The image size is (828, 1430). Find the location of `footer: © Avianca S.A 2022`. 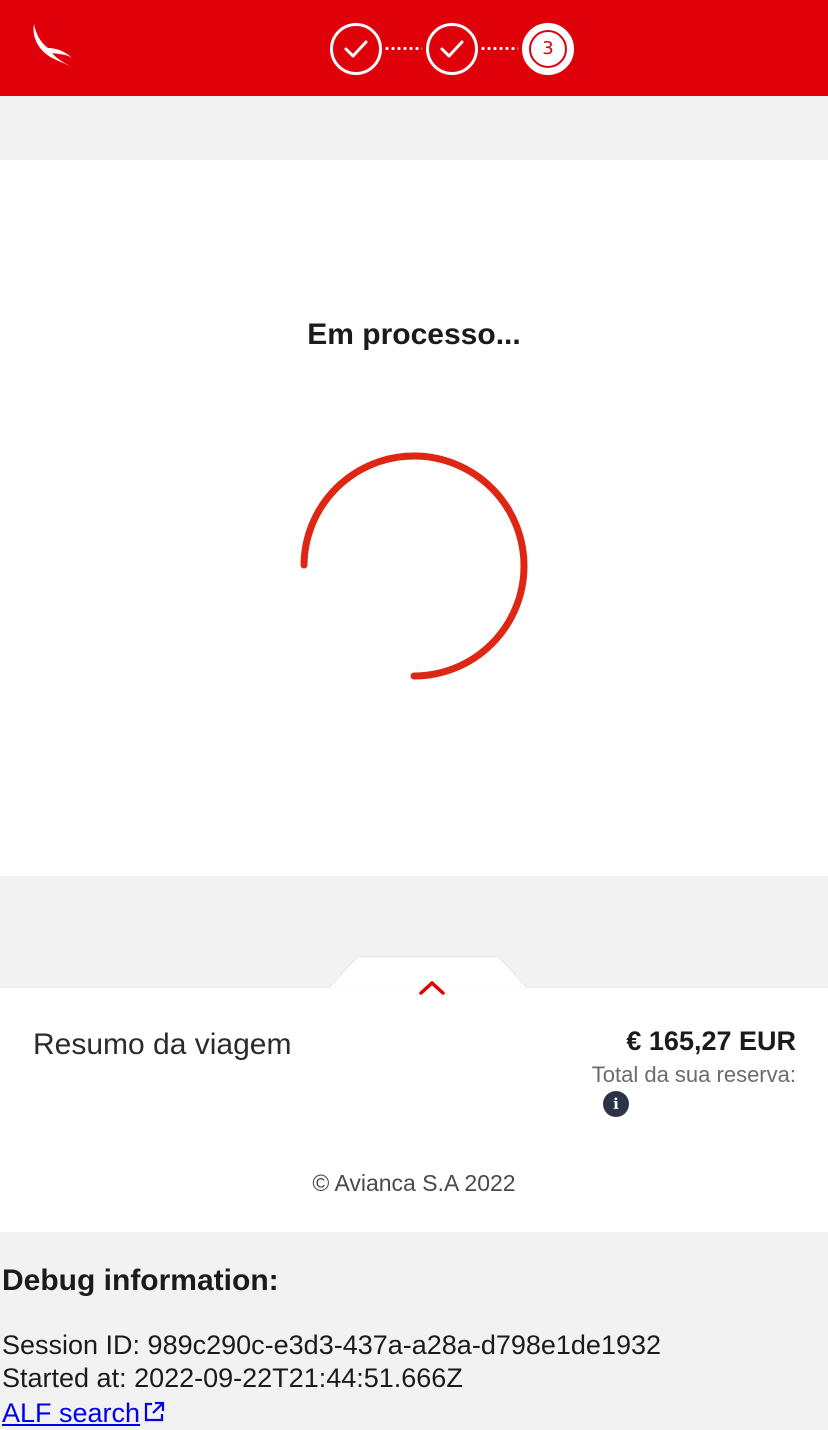

footer: © Avianca S.A 2022 is located at coordinates (414, 1184).